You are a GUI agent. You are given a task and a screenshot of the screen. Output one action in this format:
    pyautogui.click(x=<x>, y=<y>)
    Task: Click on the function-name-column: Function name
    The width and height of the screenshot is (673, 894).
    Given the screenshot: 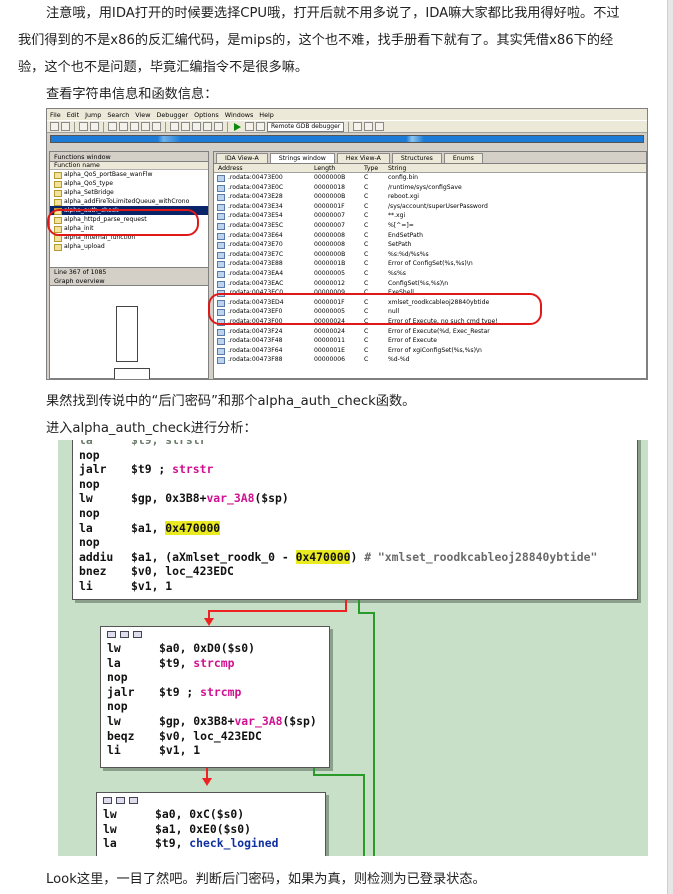 What is the action you would take?
    pyautogui.click(x=129, y=166)
    